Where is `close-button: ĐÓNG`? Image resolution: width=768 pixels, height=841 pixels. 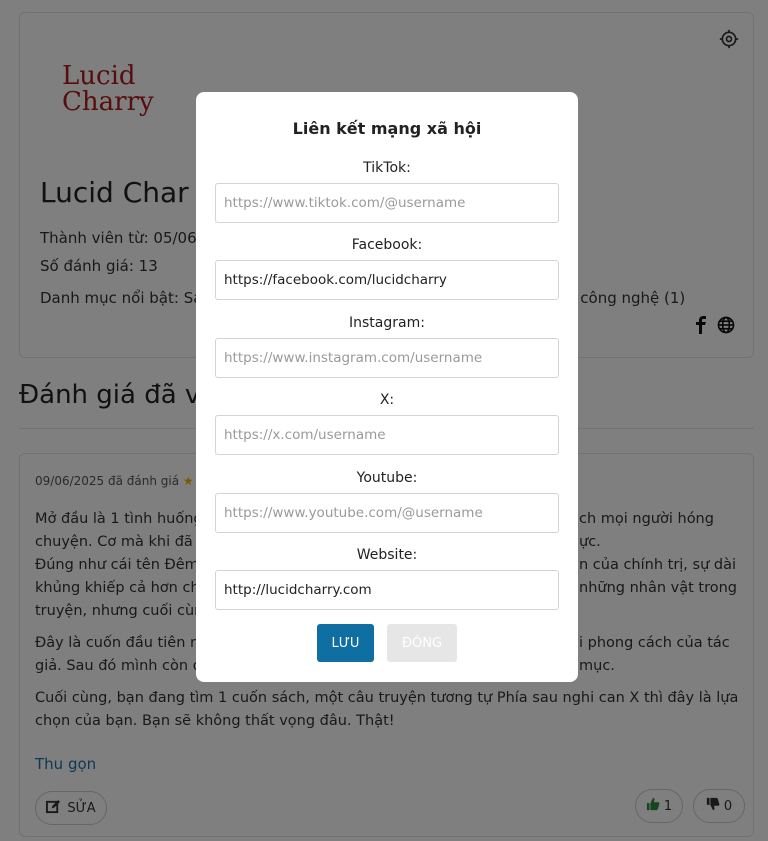
close-button: ĐÓNG is located at coordinates (422, 643).